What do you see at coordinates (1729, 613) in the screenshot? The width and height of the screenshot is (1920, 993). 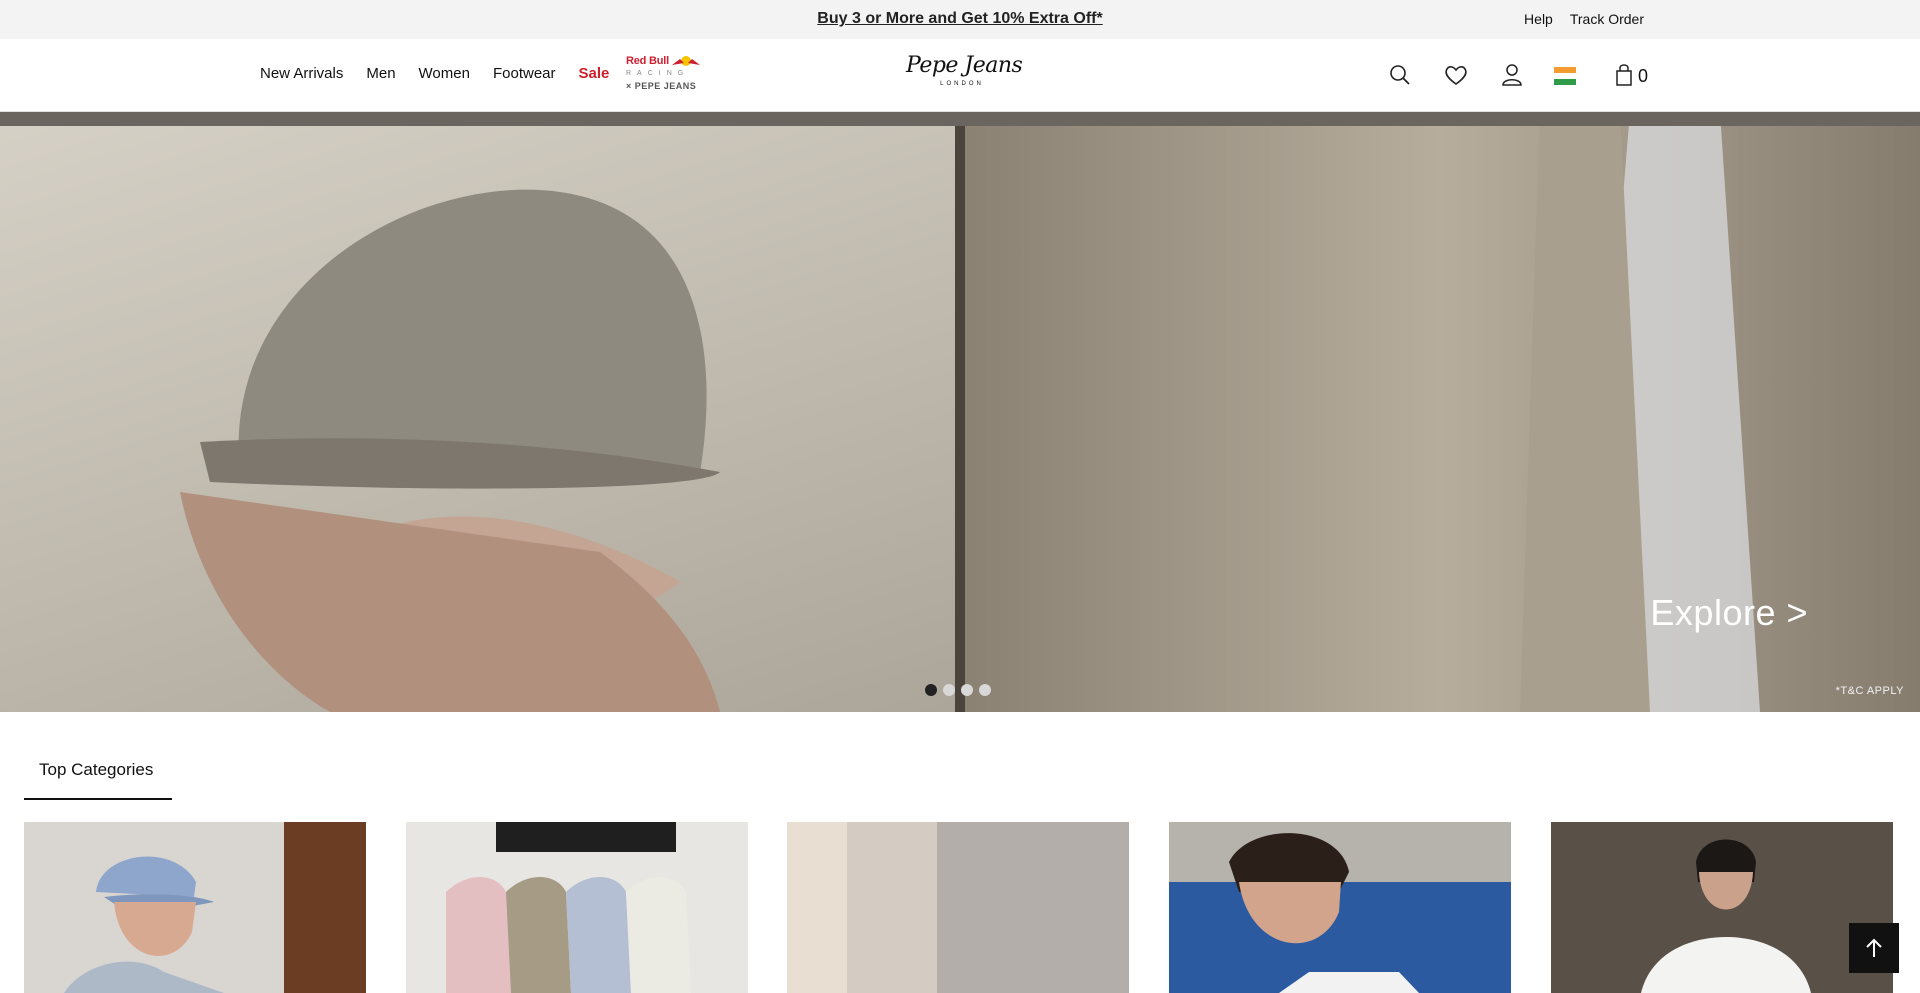 I see `explore-button: Explore >` at bounding box center [1729, 613].